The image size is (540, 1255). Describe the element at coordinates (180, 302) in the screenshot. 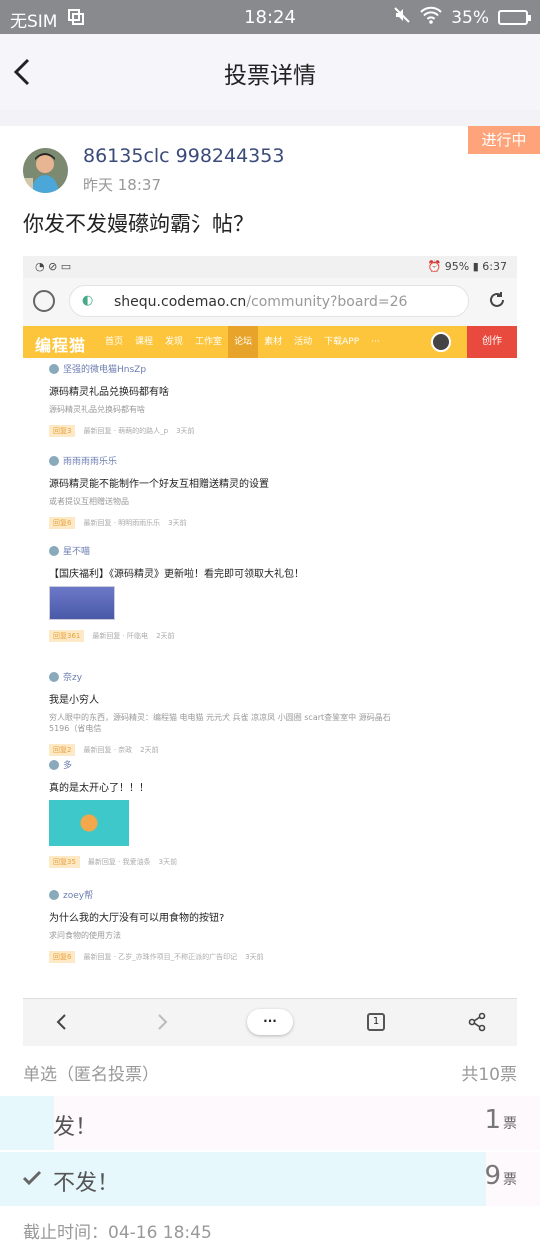

I see `image-url-host: shequ.codemao.cn` at that location.